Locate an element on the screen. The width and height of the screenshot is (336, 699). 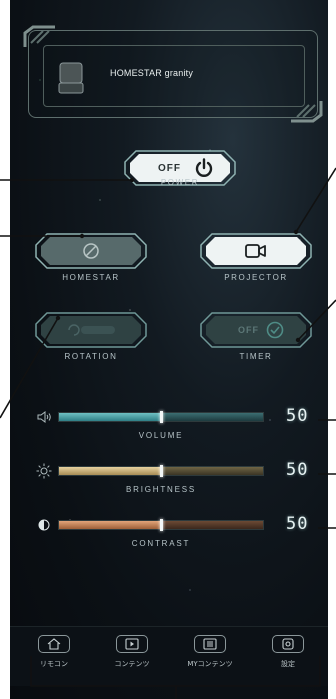
contrast-icon is located at coordinates (44, 525).